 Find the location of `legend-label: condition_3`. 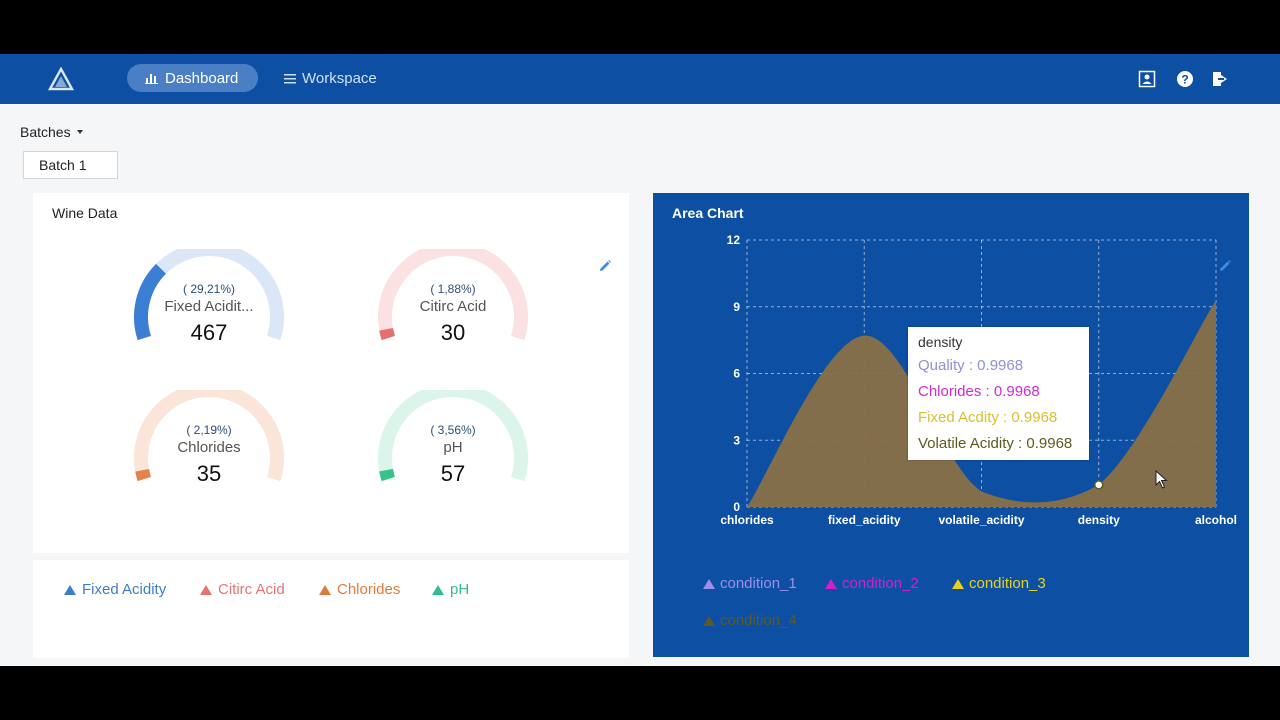

legend-label: condition_3 is located at coordinates (1007, 583).